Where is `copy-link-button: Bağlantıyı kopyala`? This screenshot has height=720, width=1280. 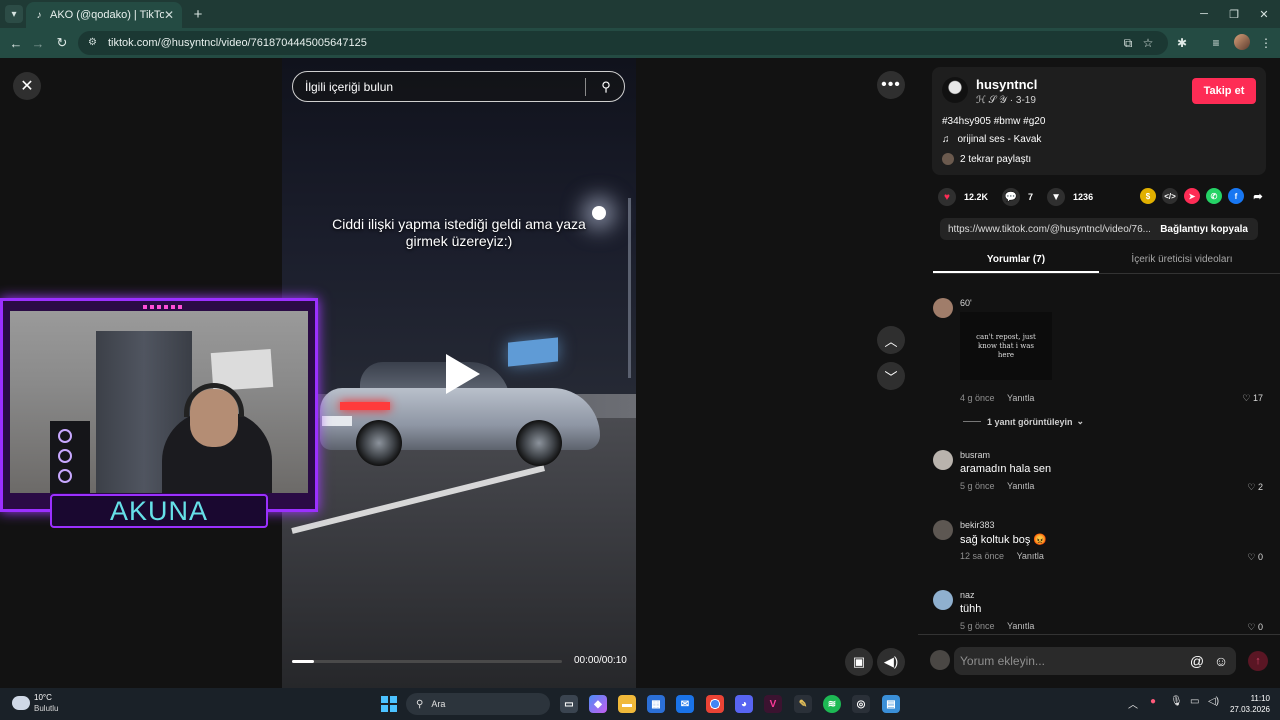 copy-link-button: Bağlantıyı kopyala is located at coordinates (1204, 229).